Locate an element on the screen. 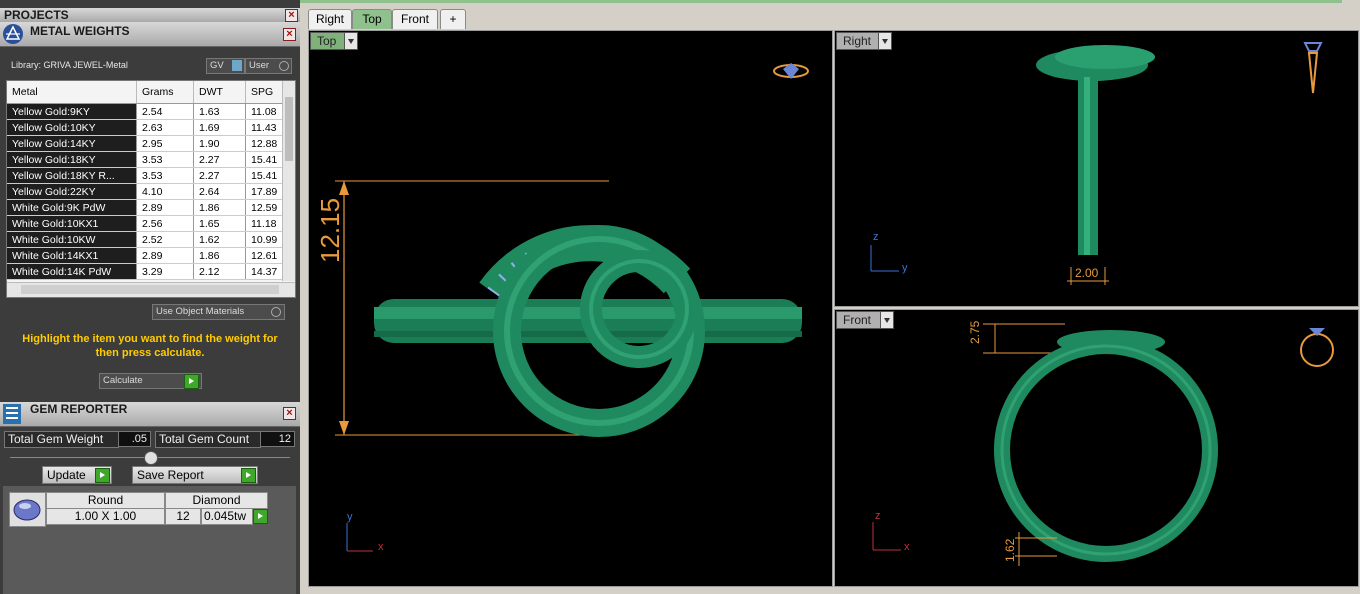 Image resolution: width=1360 pixels, height=594 pixels. grams: 3.29 is located at coordinates (165, 271).